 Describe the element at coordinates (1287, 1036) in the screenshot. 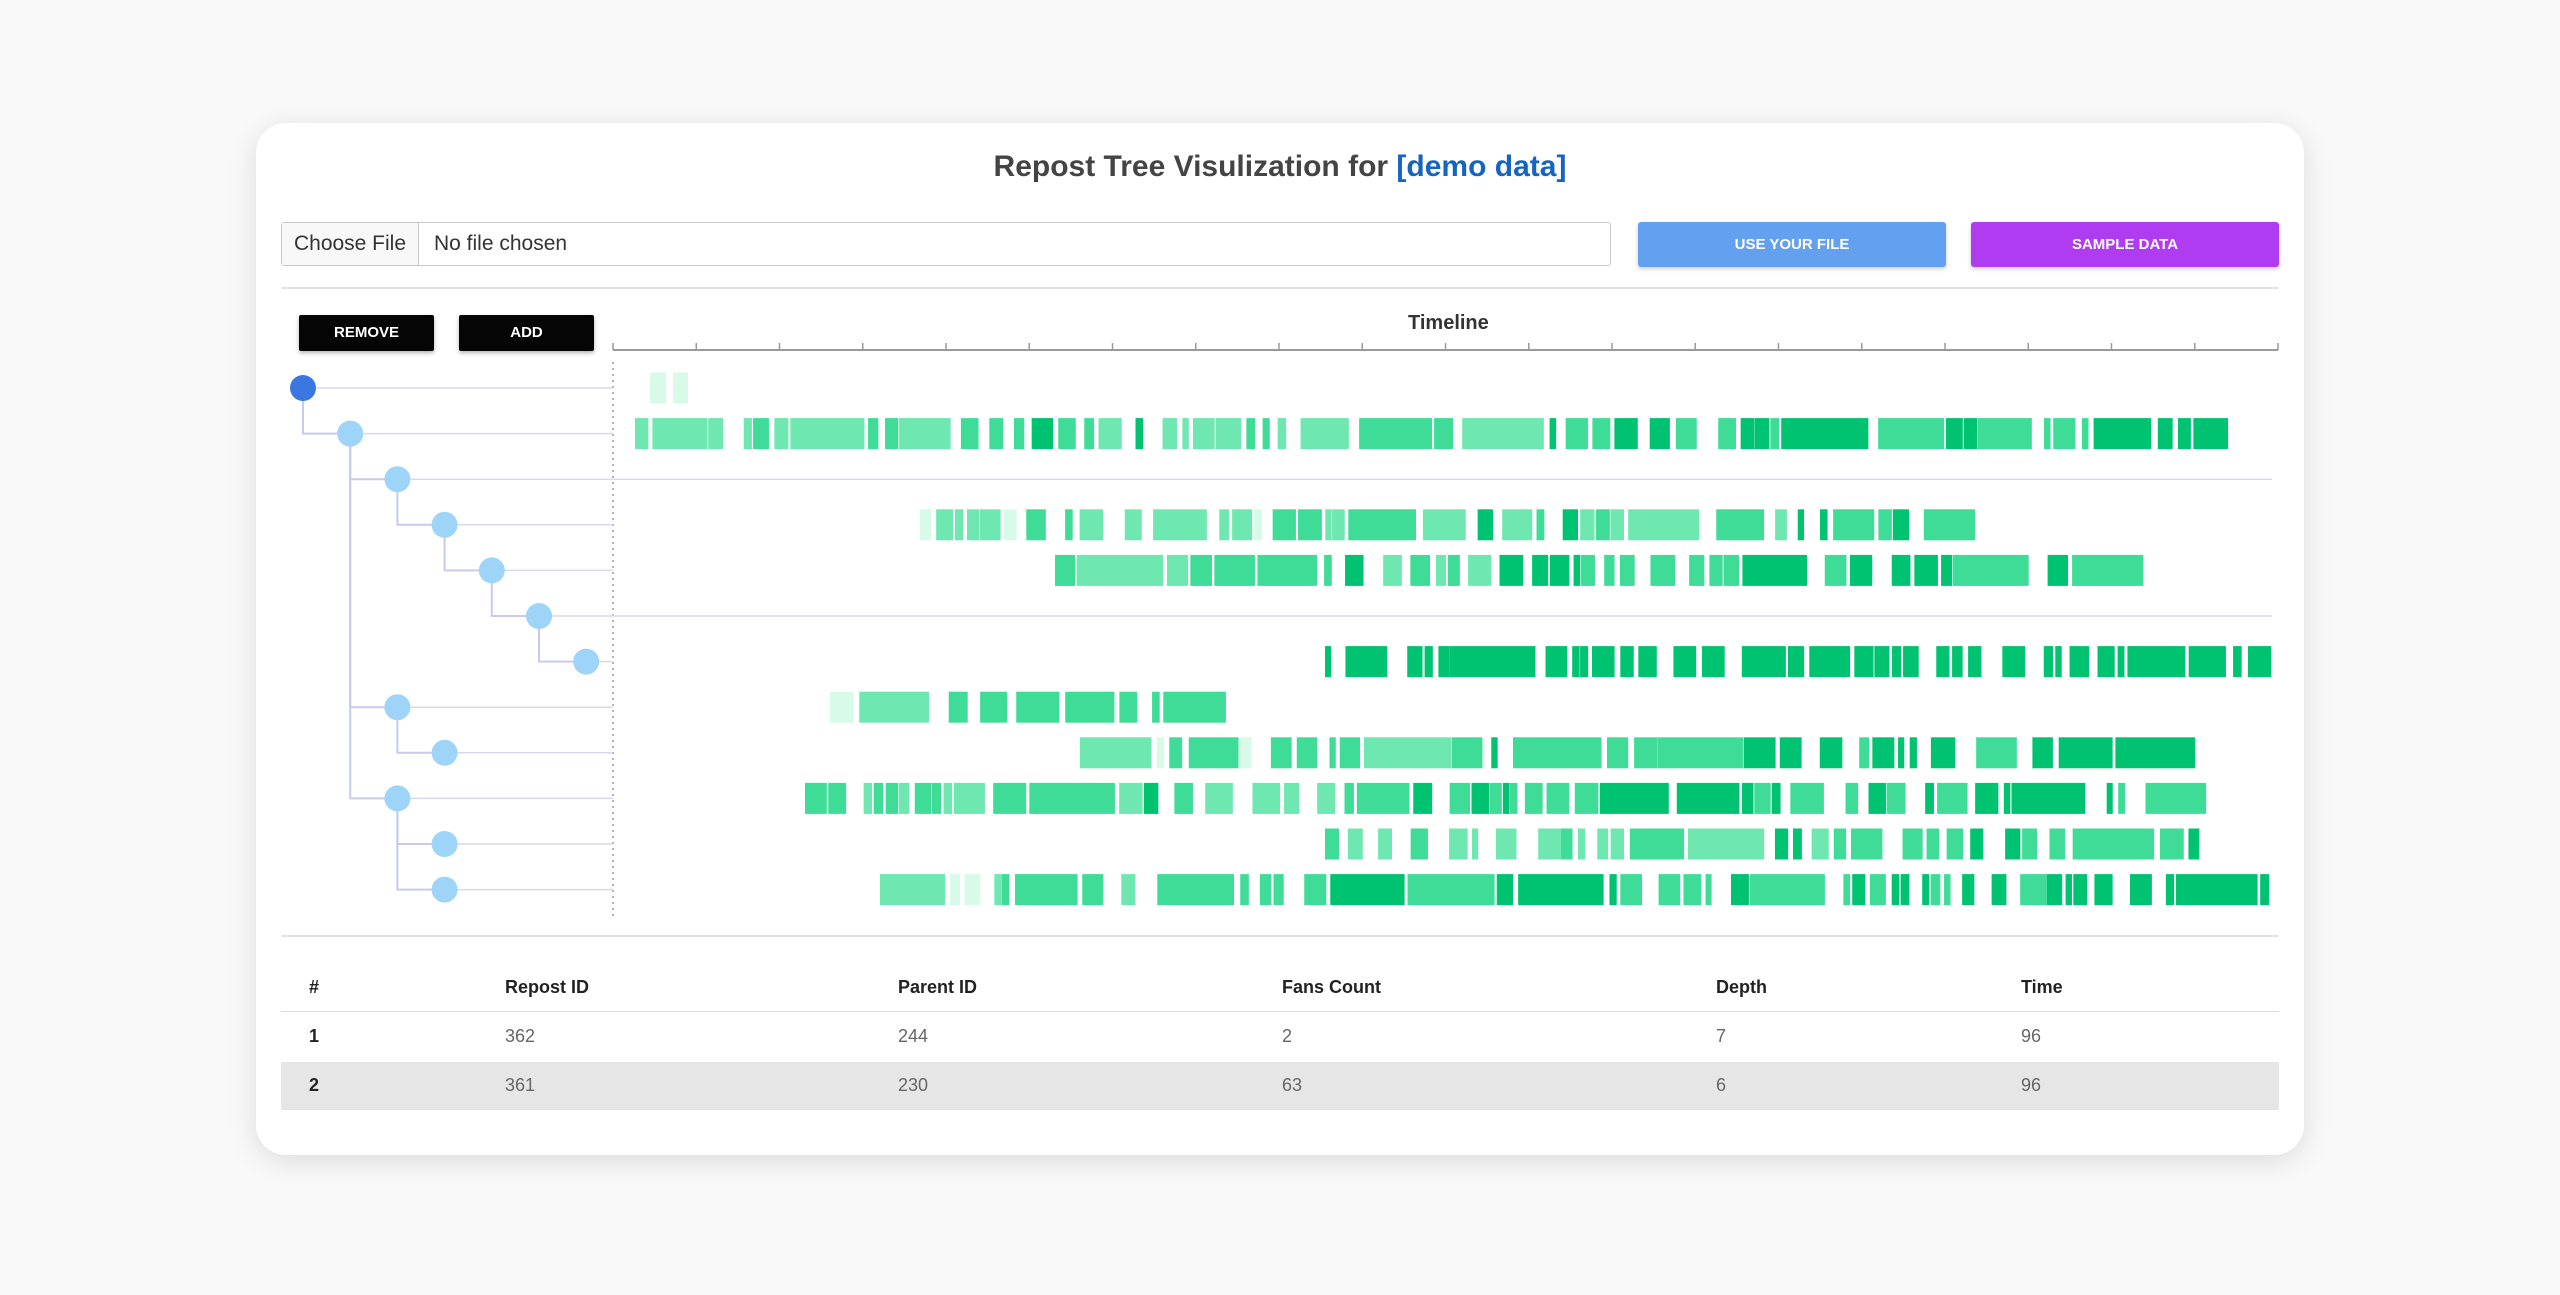

I see `table-cell: 2` at that location.